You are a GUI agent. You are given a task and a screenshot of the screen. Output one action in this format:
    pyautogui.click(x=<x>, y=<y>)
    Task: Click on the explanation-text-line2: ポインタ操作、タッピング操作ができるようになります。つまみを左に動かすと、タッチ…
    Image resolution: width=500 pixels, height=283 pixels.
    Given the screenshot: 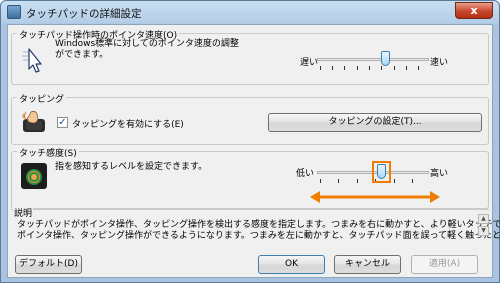 What is the action you would take?
    pyautogui.click(x=258, y=236)
    